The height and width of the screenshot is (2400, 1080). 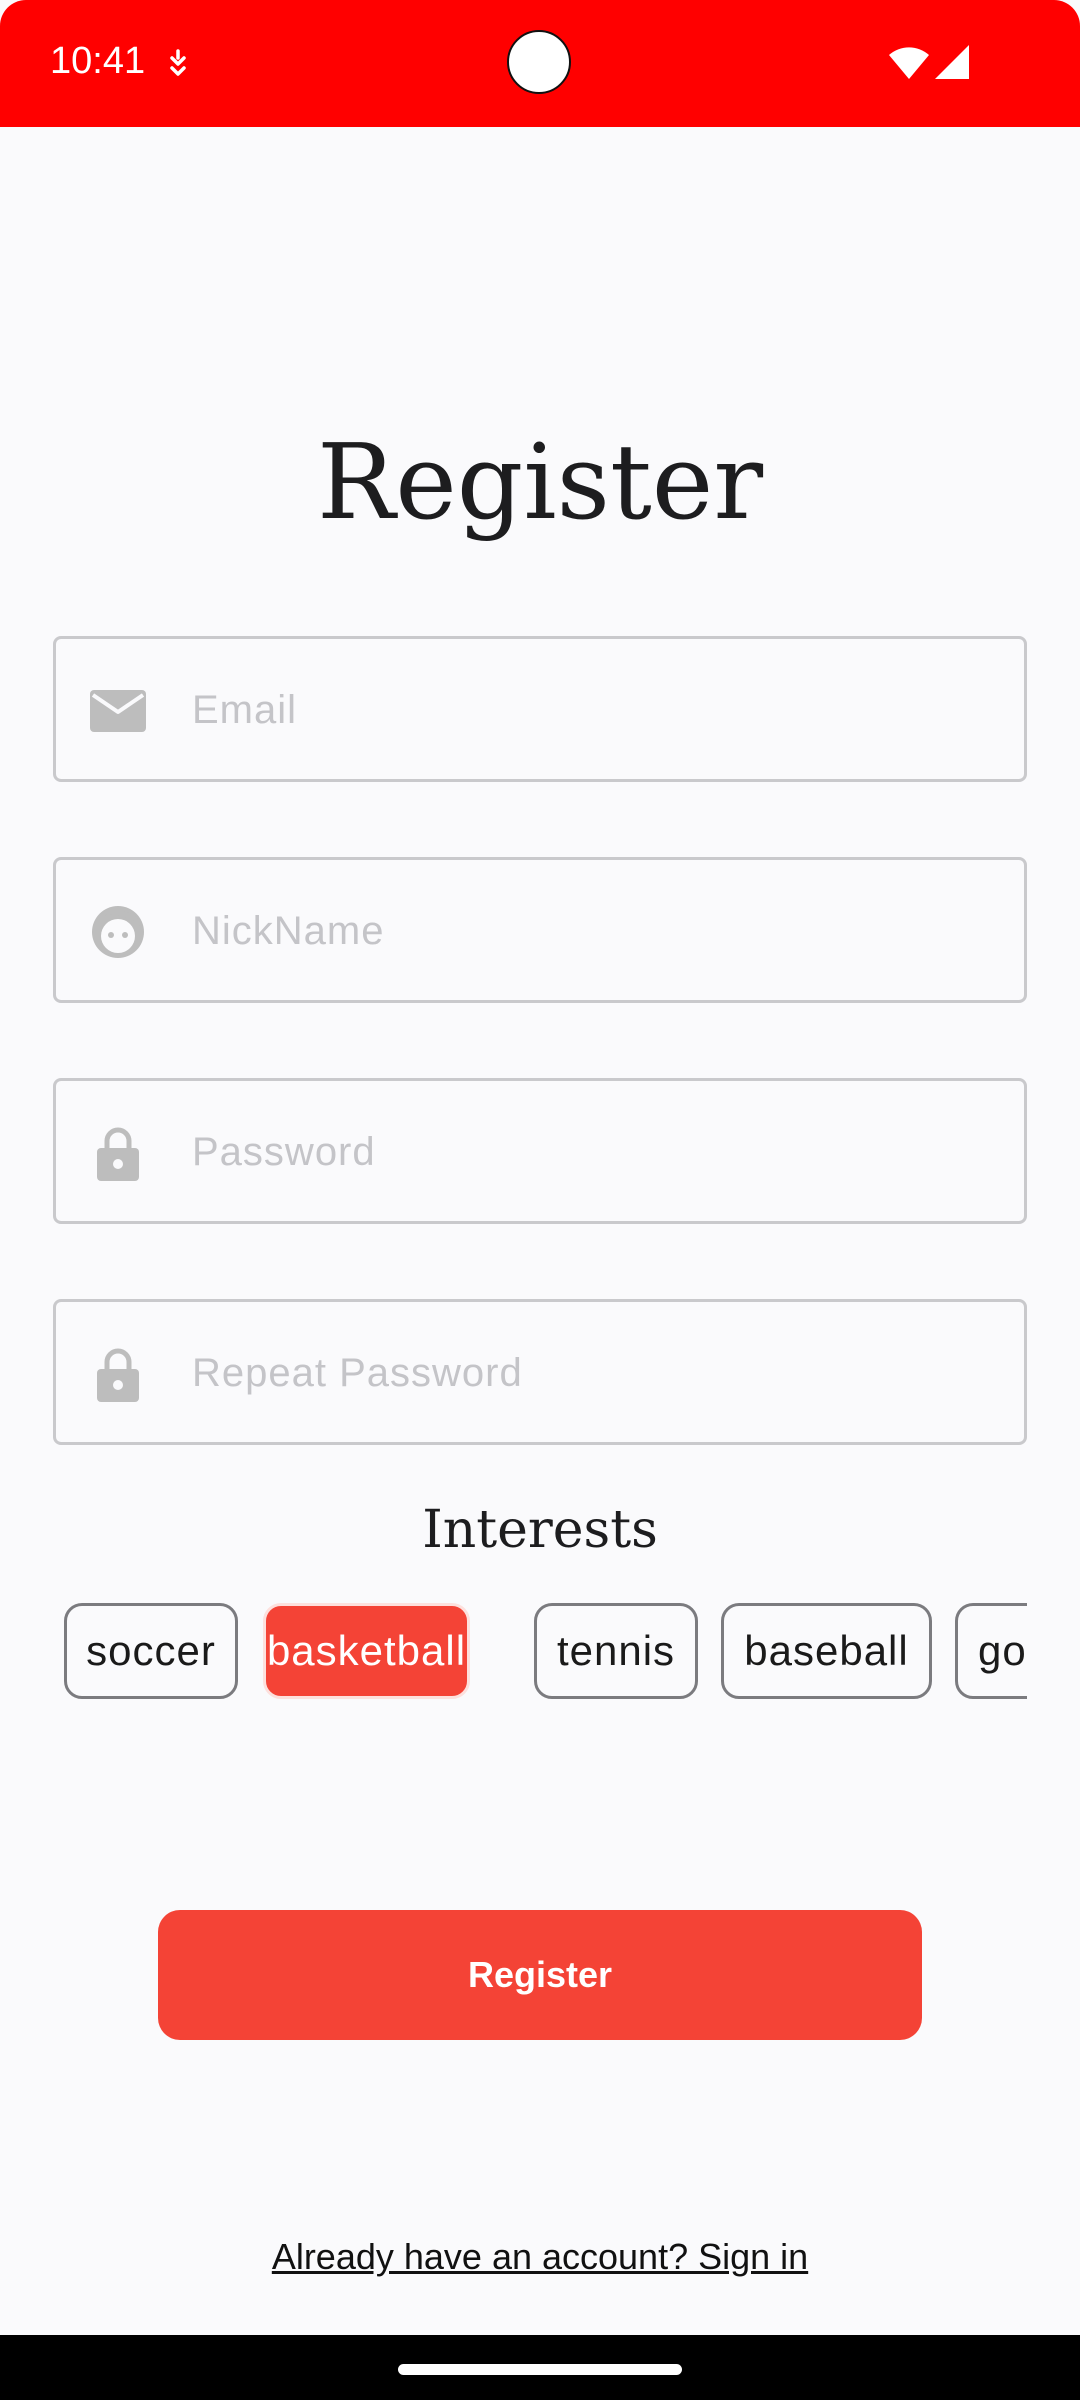 I want to click on signal-icon, so click(x=952, y=62).